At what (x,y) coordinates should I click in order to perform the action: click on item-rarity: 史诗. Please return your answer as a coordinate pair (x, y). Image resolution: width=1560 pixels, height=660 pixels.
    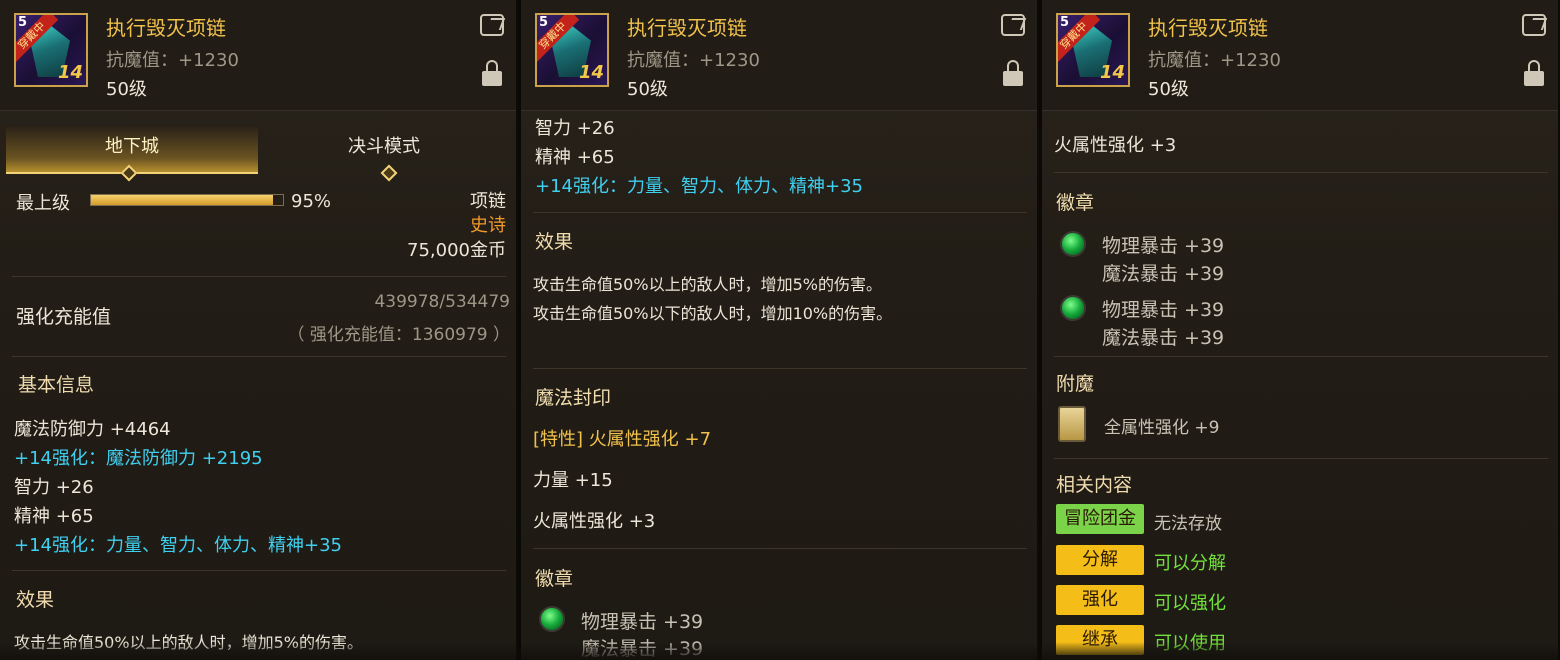
    Looking at the image, I should click on (488, 225).